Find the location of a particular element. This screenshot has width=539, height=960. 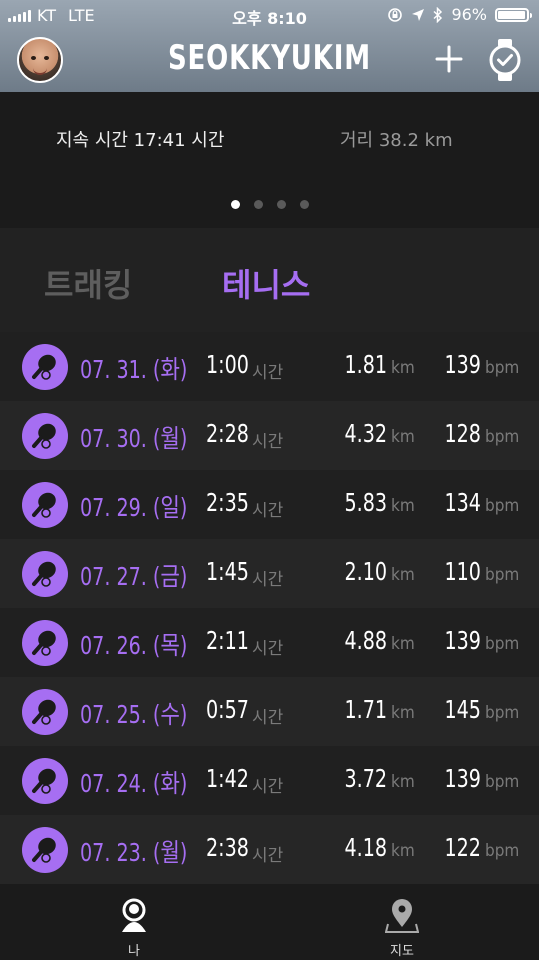

session-distance: 4.88 is located at coordinates (365, 640).